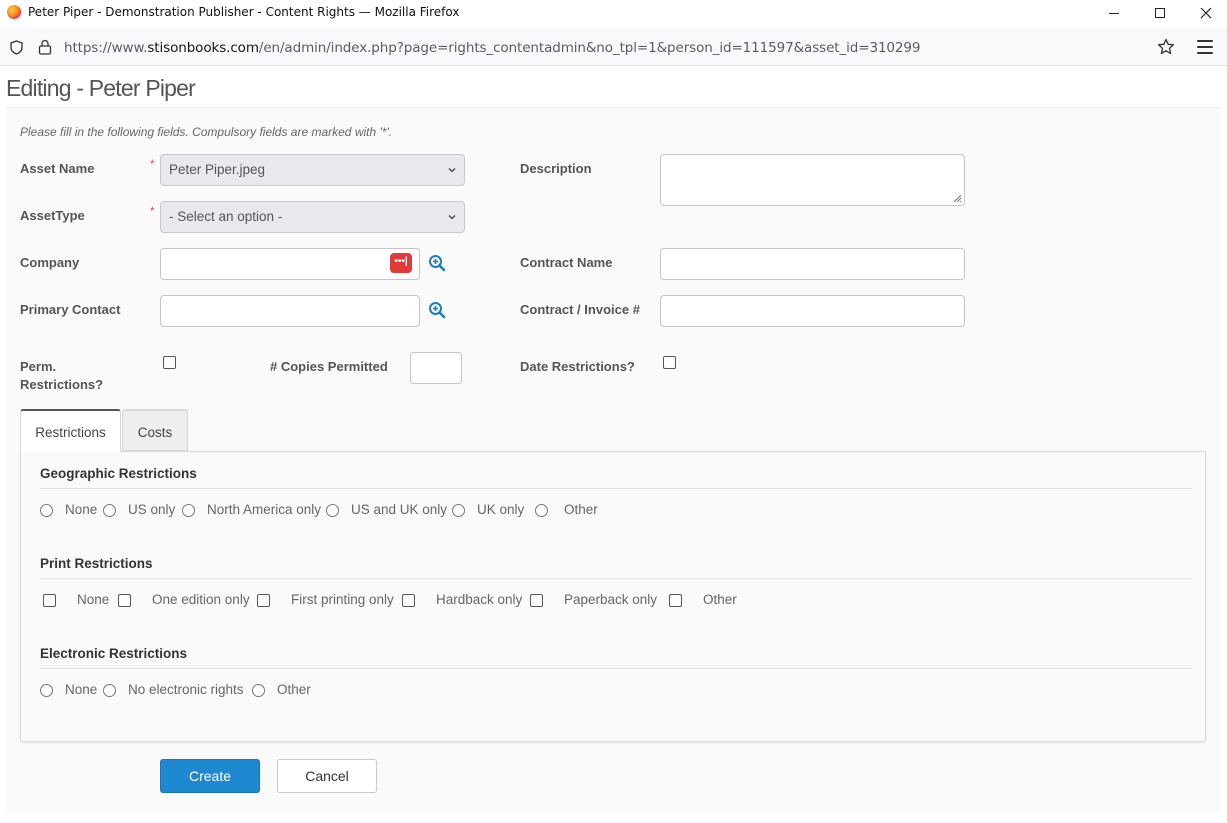  Describe the element at coordinates (109, 510) in the screenshot. I see `geo-us-only-radio` at that location.